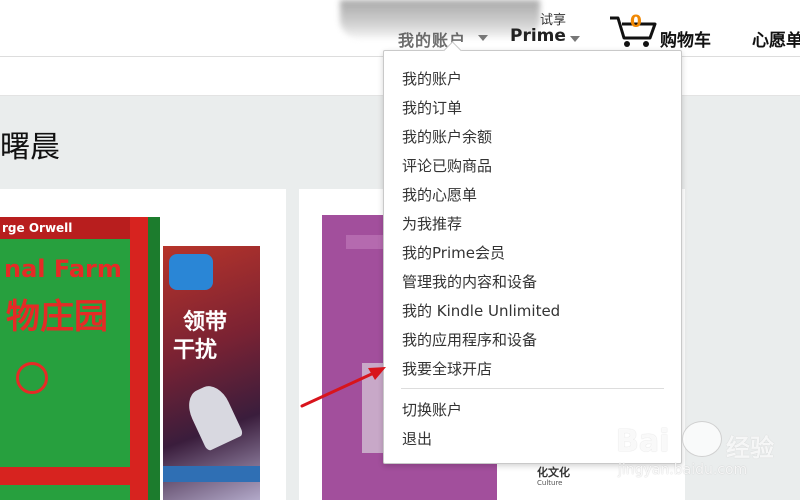 The height and width of the screenshot is (500, 800). Describe the element at coordinates (32, 378) in the screenshot. I see `cover-decoration` at that location.